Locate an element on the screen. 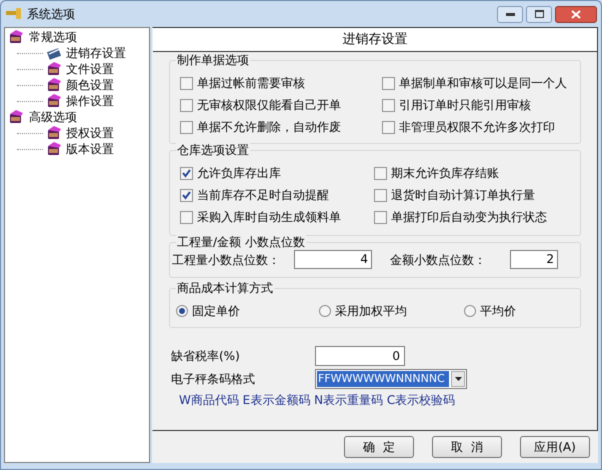 The width and height of the screenshot is (602, 470). panel-title: 进销存设置 is located at coordinates (375, 39).